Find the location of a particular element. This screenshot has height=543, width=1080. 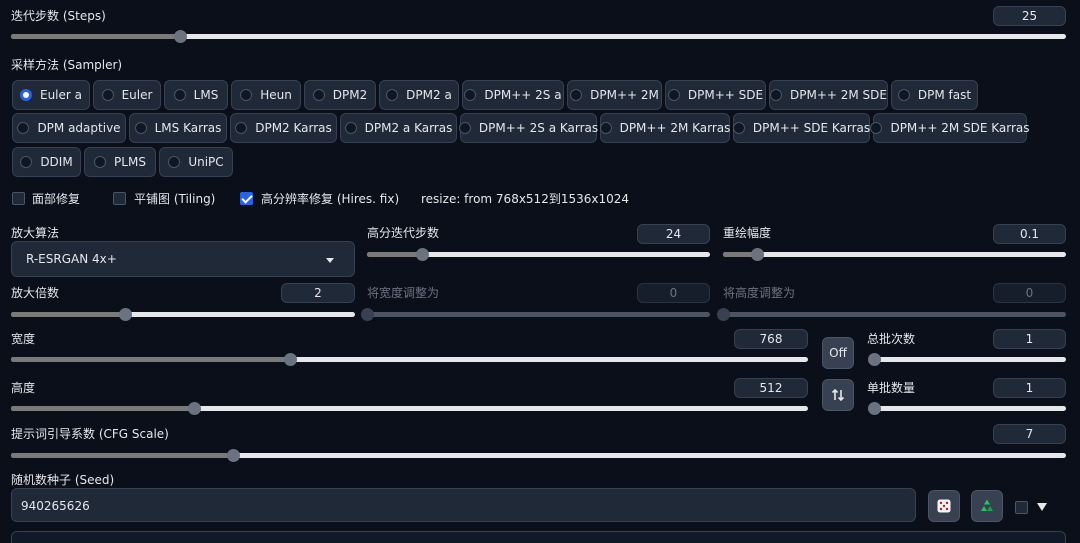

sampler-option-label: DPM2 is located at coordinates (350, 95).